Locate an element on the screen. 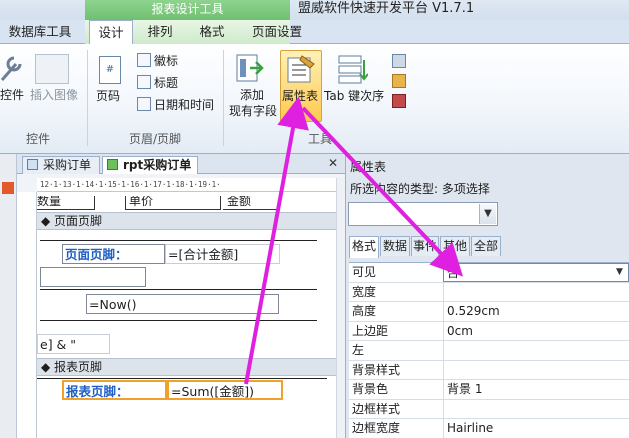  form-icon is located at coordinates (32, 164).